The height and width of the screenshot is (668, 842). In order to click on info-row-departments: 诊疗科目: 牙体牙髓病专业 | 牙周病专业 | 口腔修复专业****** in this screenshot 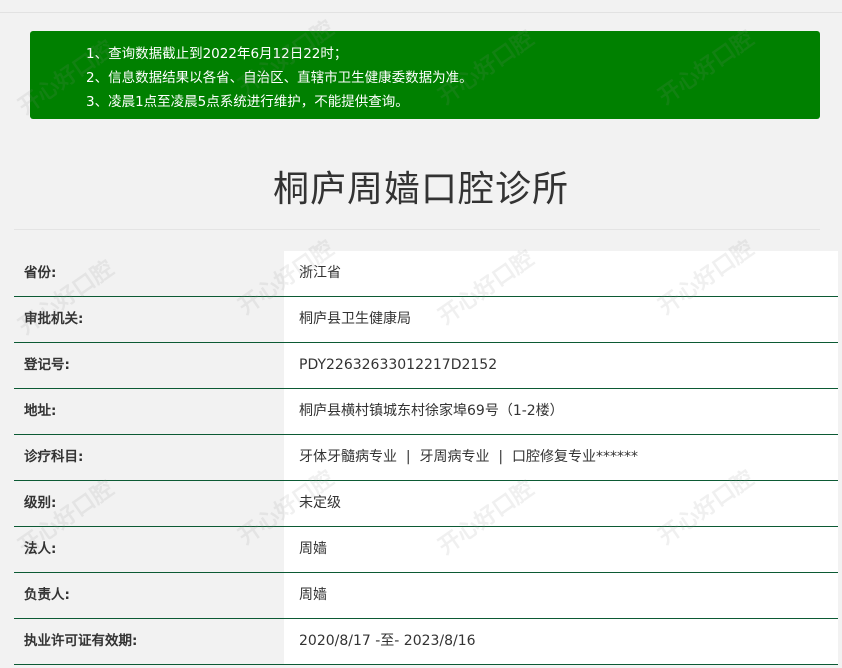, I will do `click(426, 458)`.